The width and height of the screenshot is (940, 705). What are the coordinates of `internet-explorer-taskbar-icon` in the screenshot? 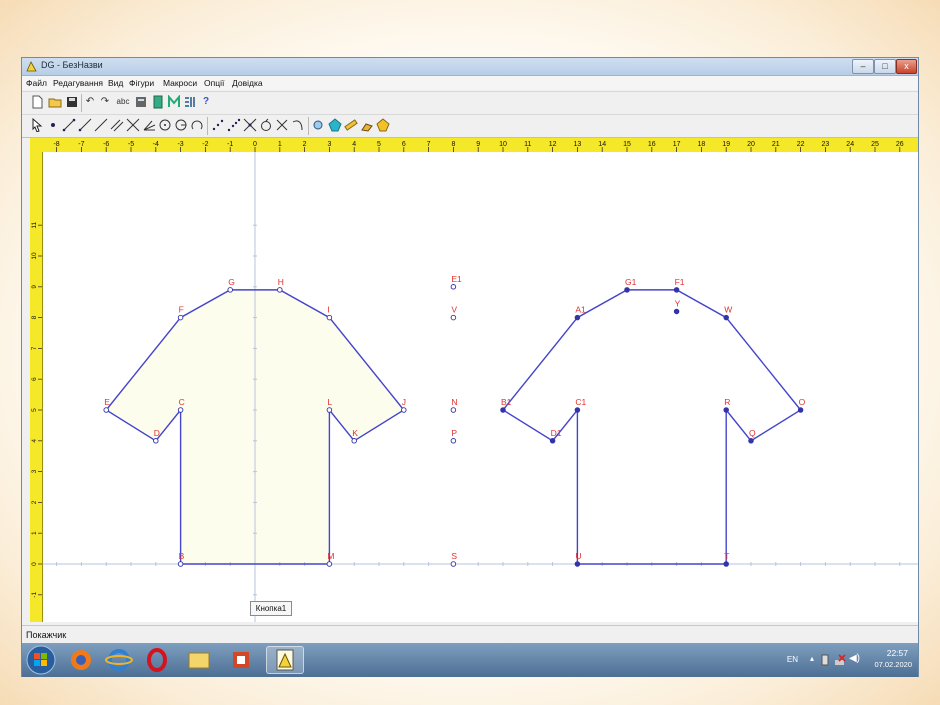 It's located at (119, 660).